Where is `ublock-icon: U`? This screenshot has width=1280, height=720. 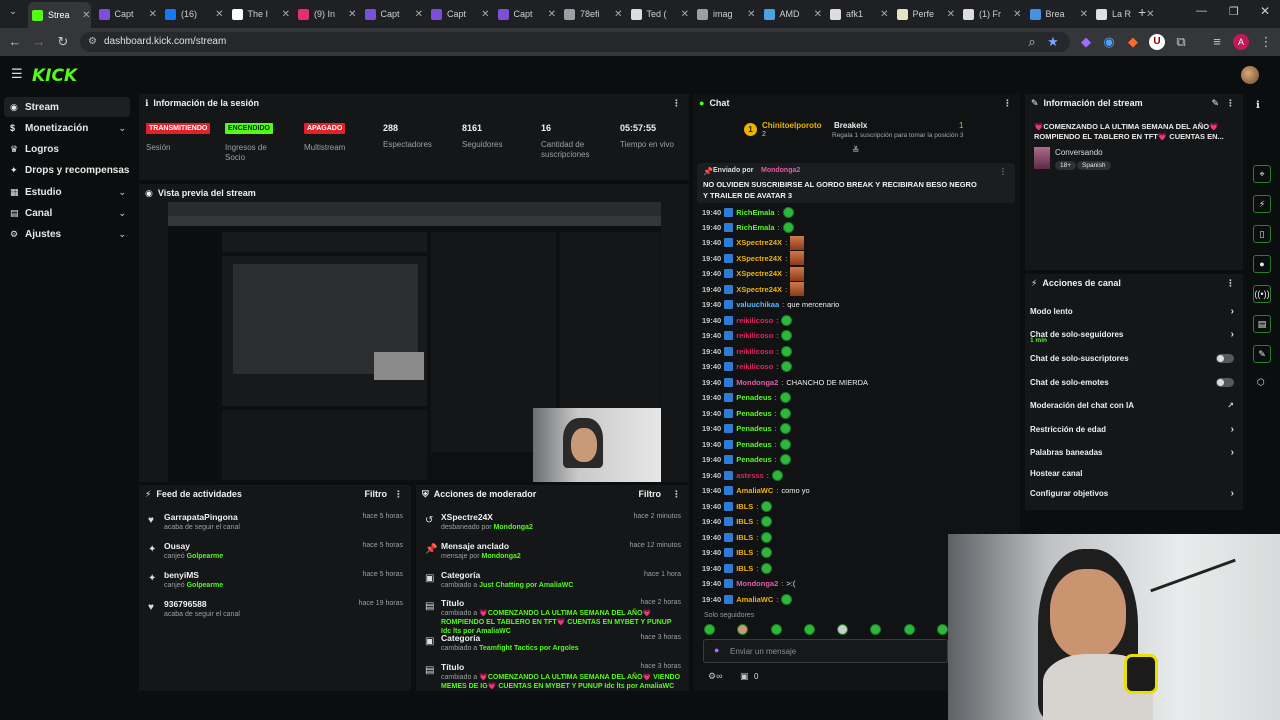 ublock-icon: U is located at coordinates (1157, 42).